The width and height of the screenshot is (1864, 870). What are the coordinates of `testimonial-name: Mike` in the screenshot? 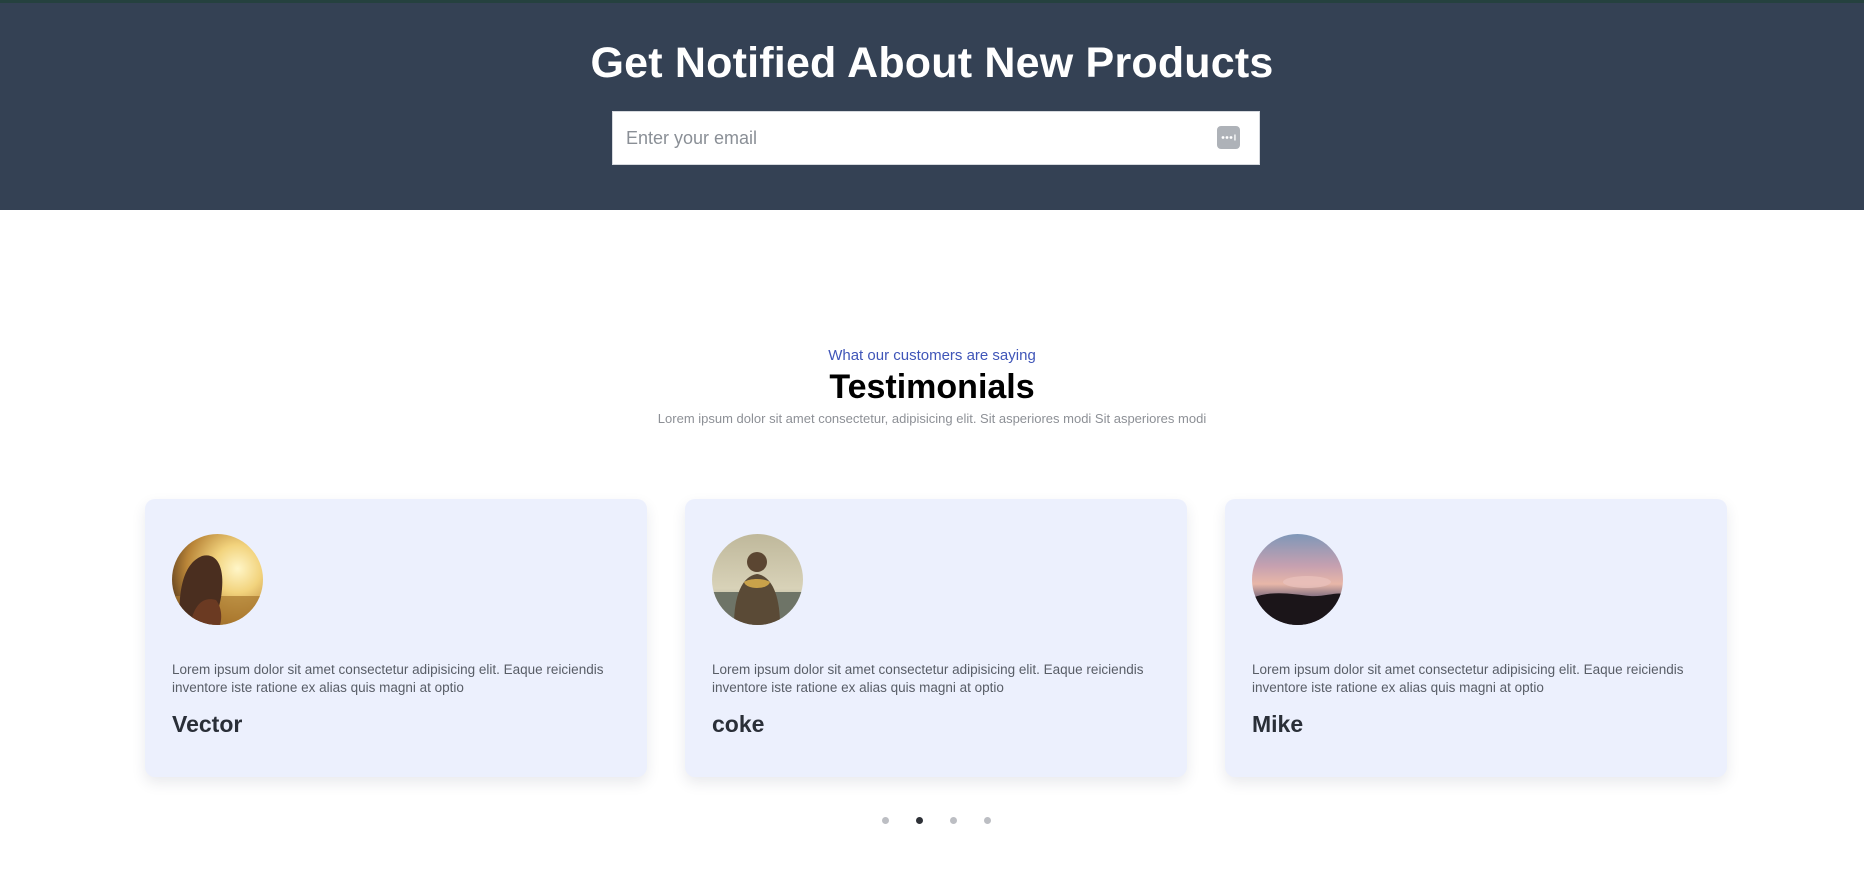 It's located at (1278, 724).